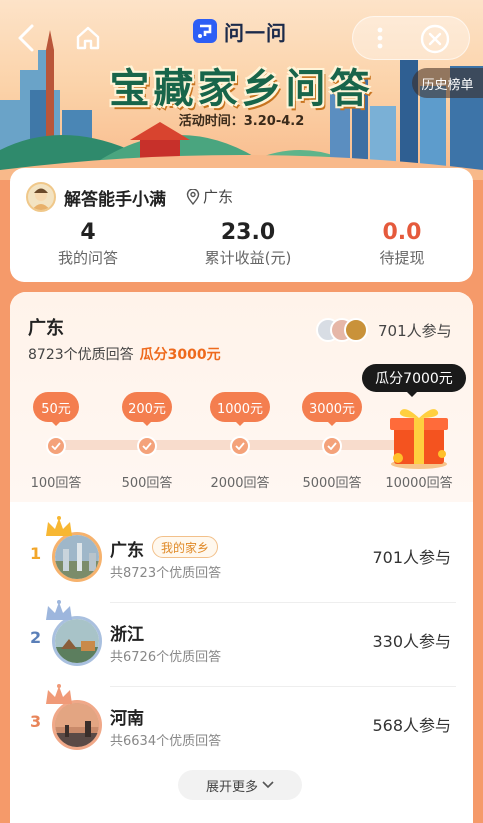 Image resolution: width=483 pixels, height=823 pixels. I want to click on region-summary: 8723个优质回答 瓜分3000元, so click(124, 354).